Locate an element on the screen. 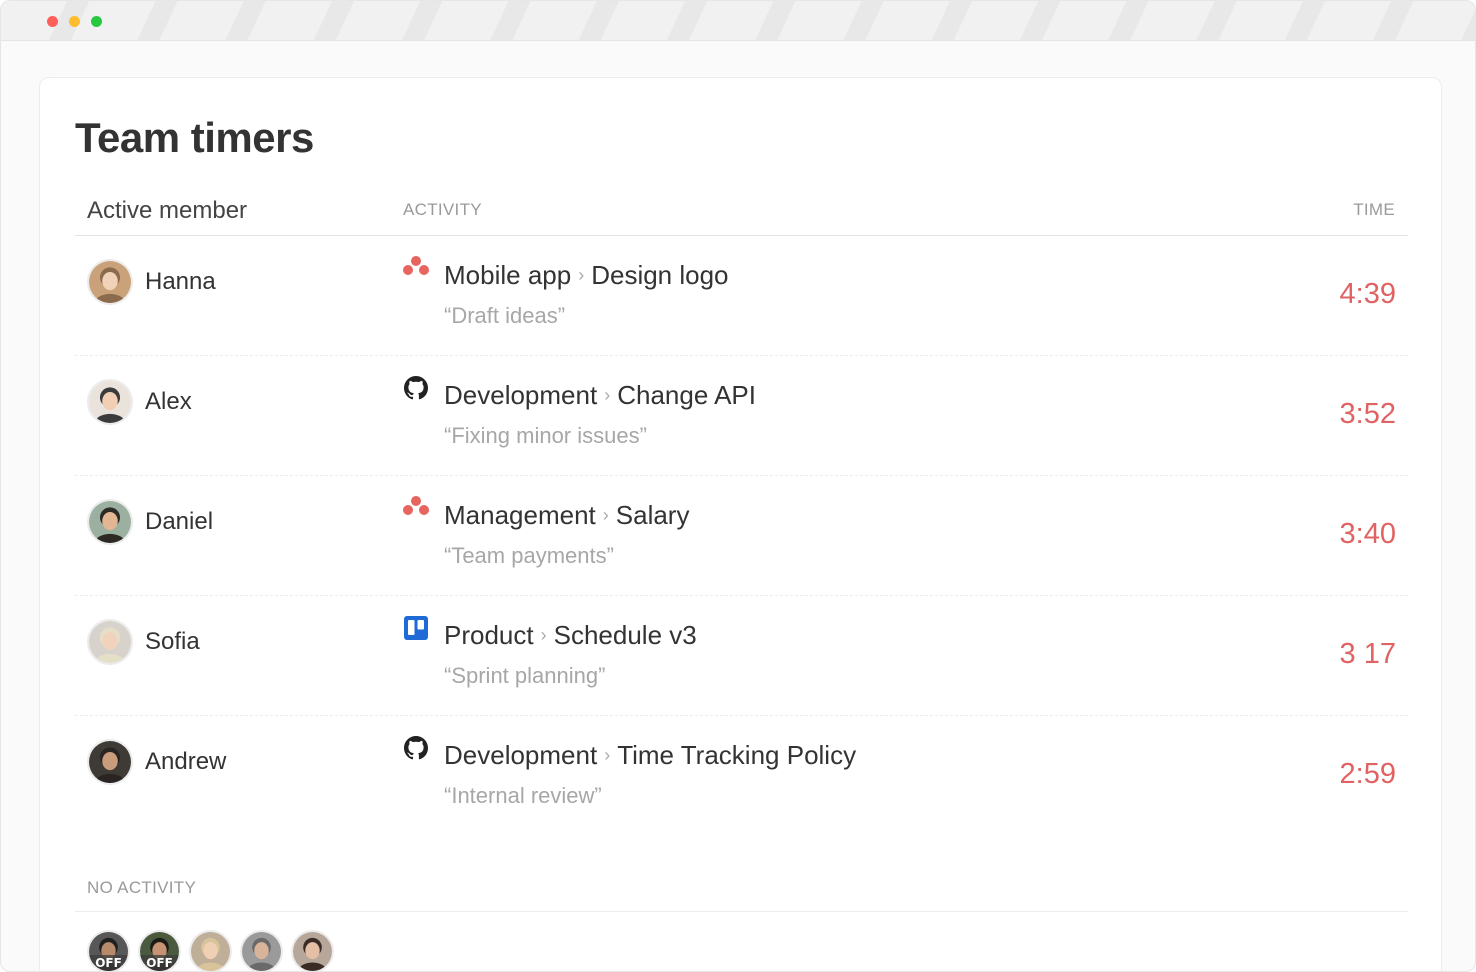 The image size is (1476, 972). task-name: Change API is located at coordinates (686, 395).